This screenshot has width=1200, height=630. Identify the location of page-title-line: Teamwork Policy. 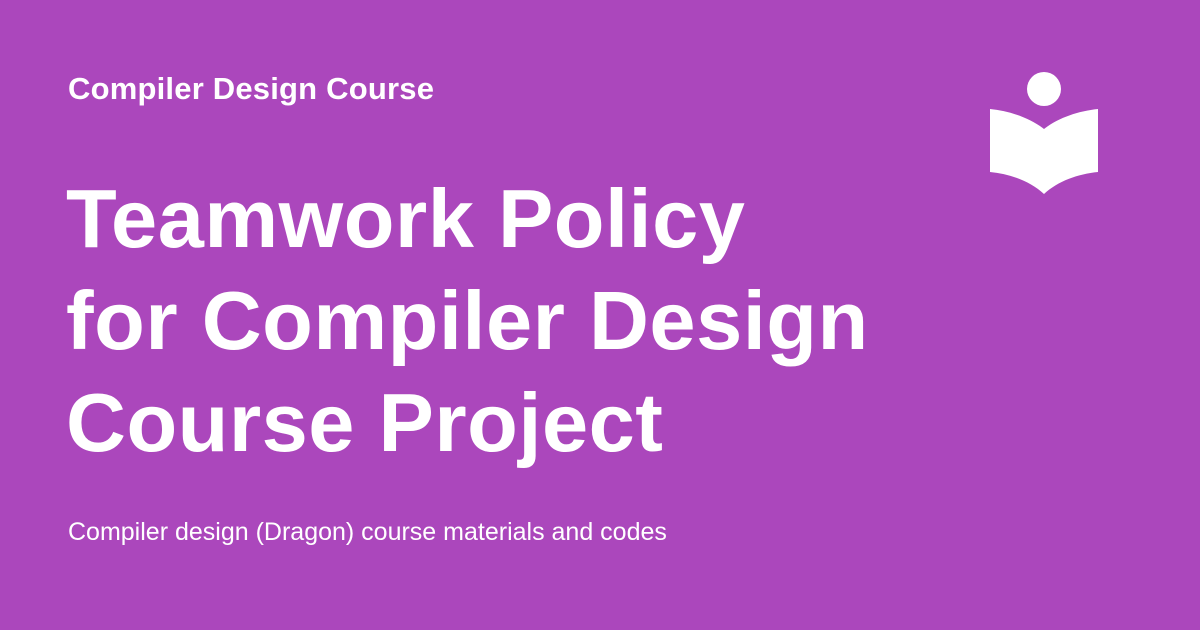
(406, 218).